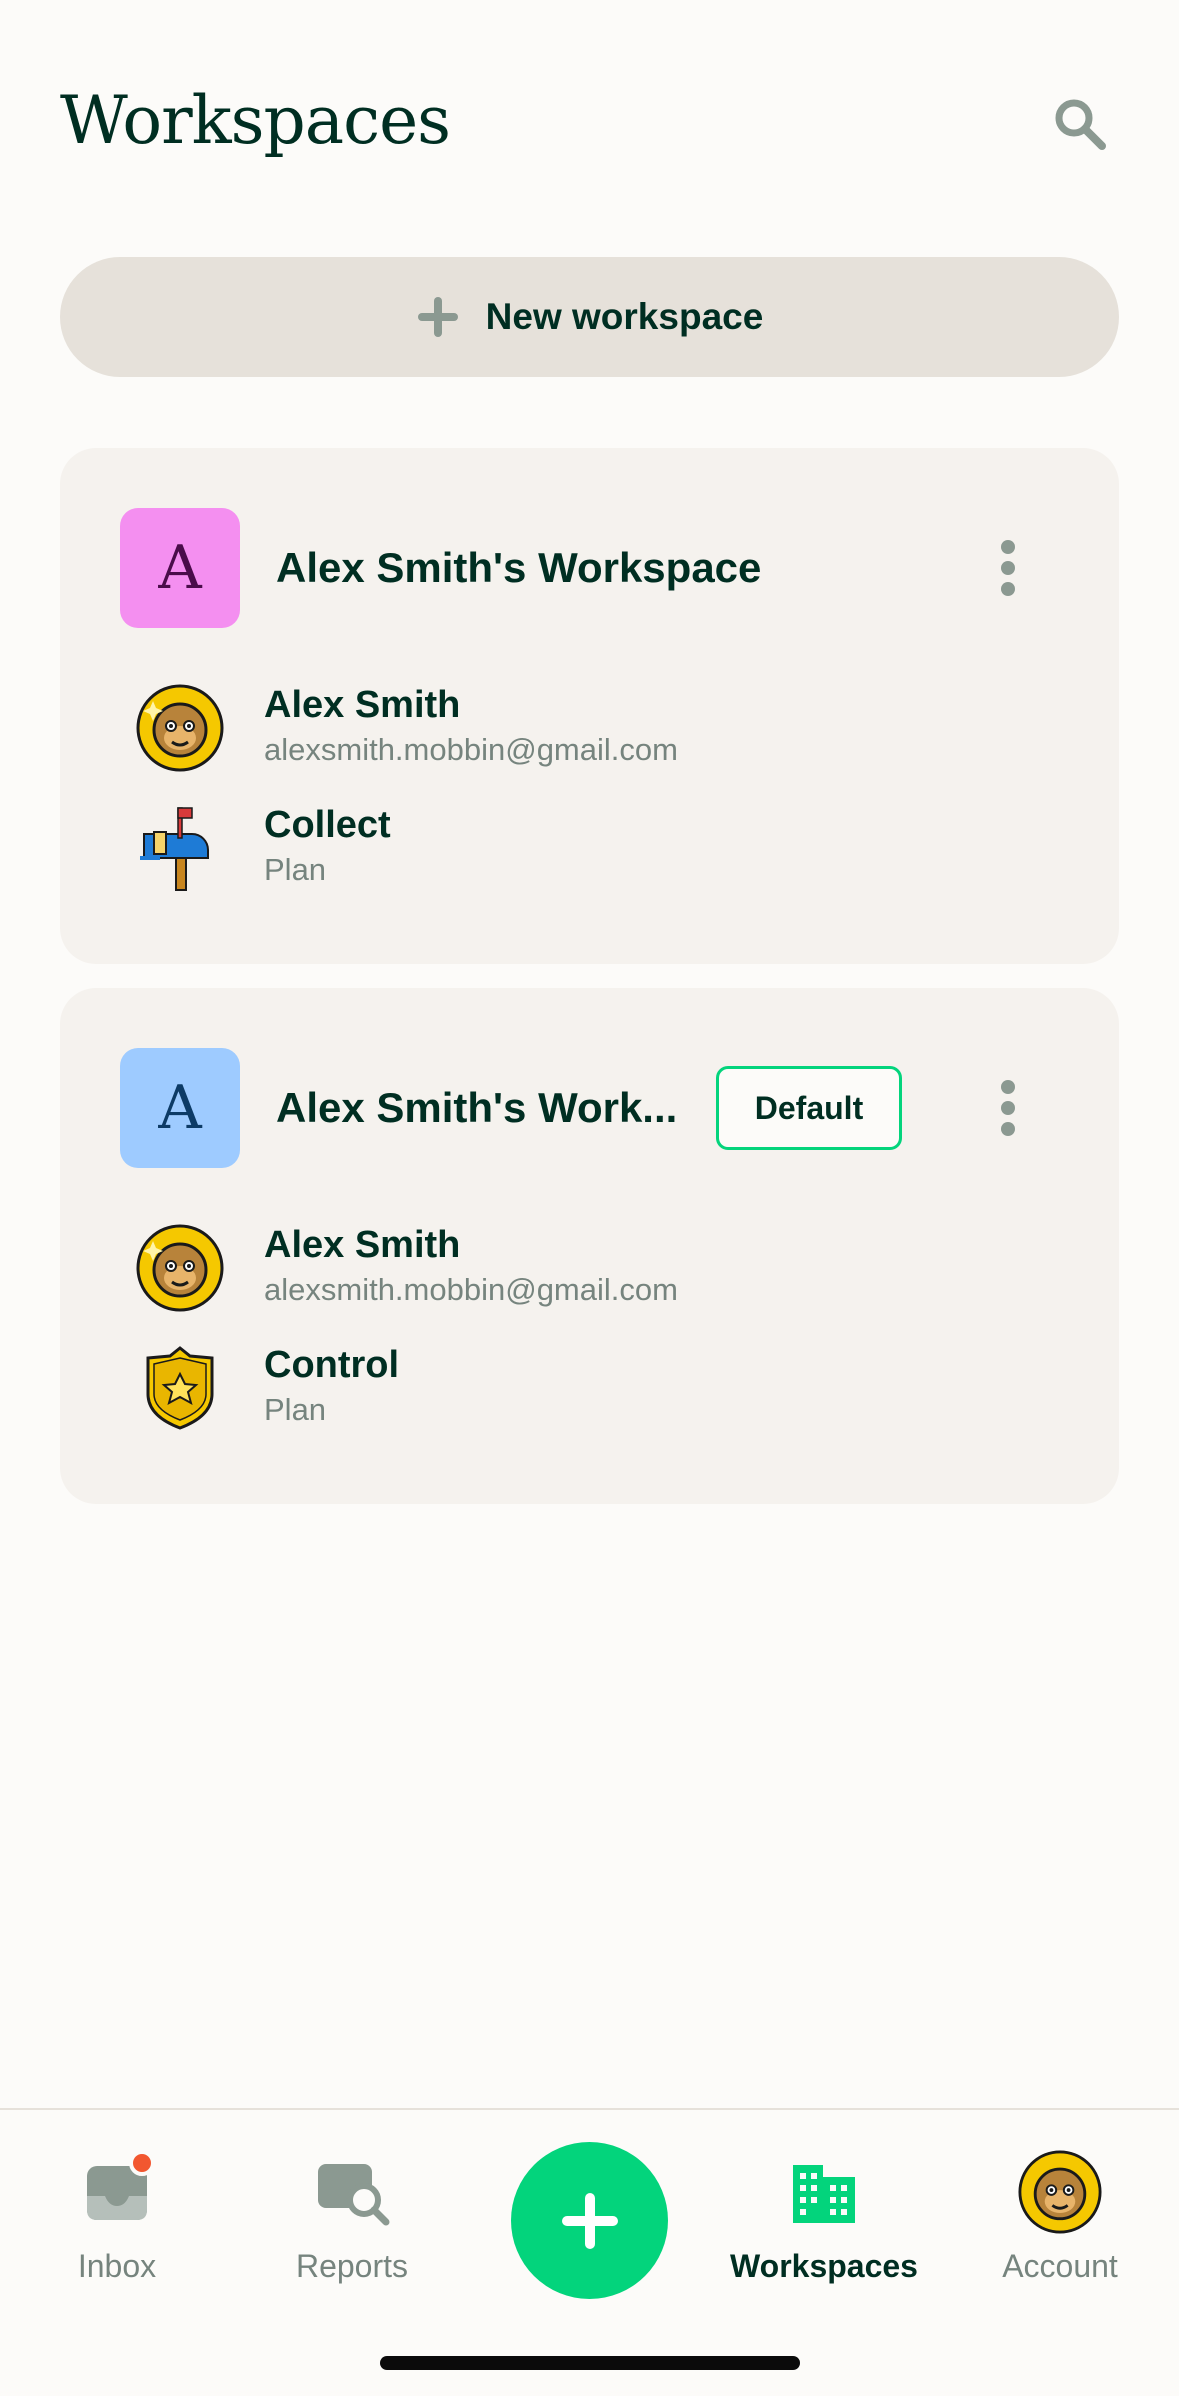 The height and width of the screenshot is (2396, 1179). I want to click on building-icon, so click(824, 2194).